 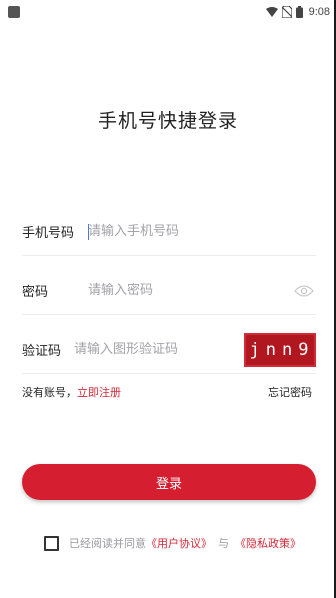 I want to click on privacy-policy-link: 《隐私政策》, so click(x=268, y=543).